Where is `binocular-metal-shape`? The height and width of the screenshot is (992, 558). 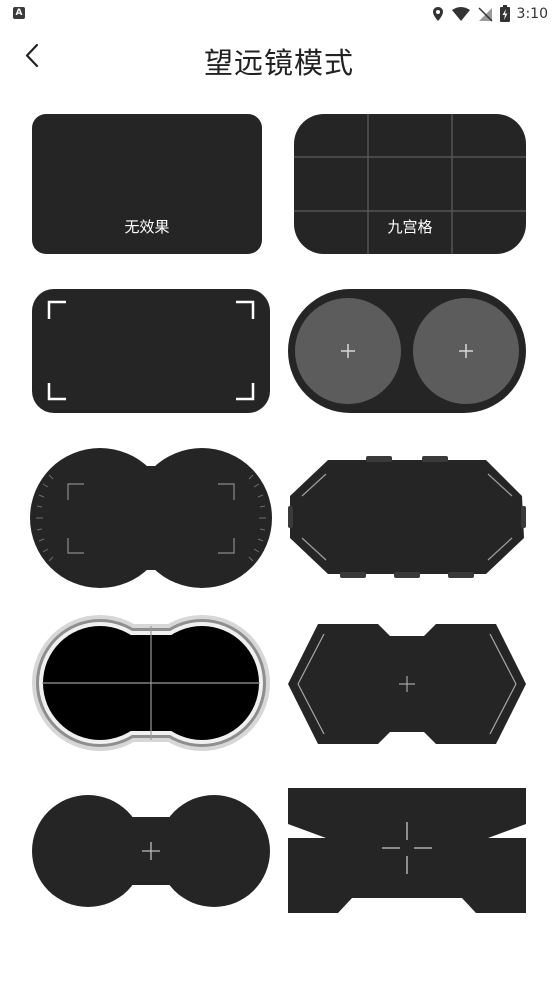
binocular-metal-shape is located at coordinates (151, 683).